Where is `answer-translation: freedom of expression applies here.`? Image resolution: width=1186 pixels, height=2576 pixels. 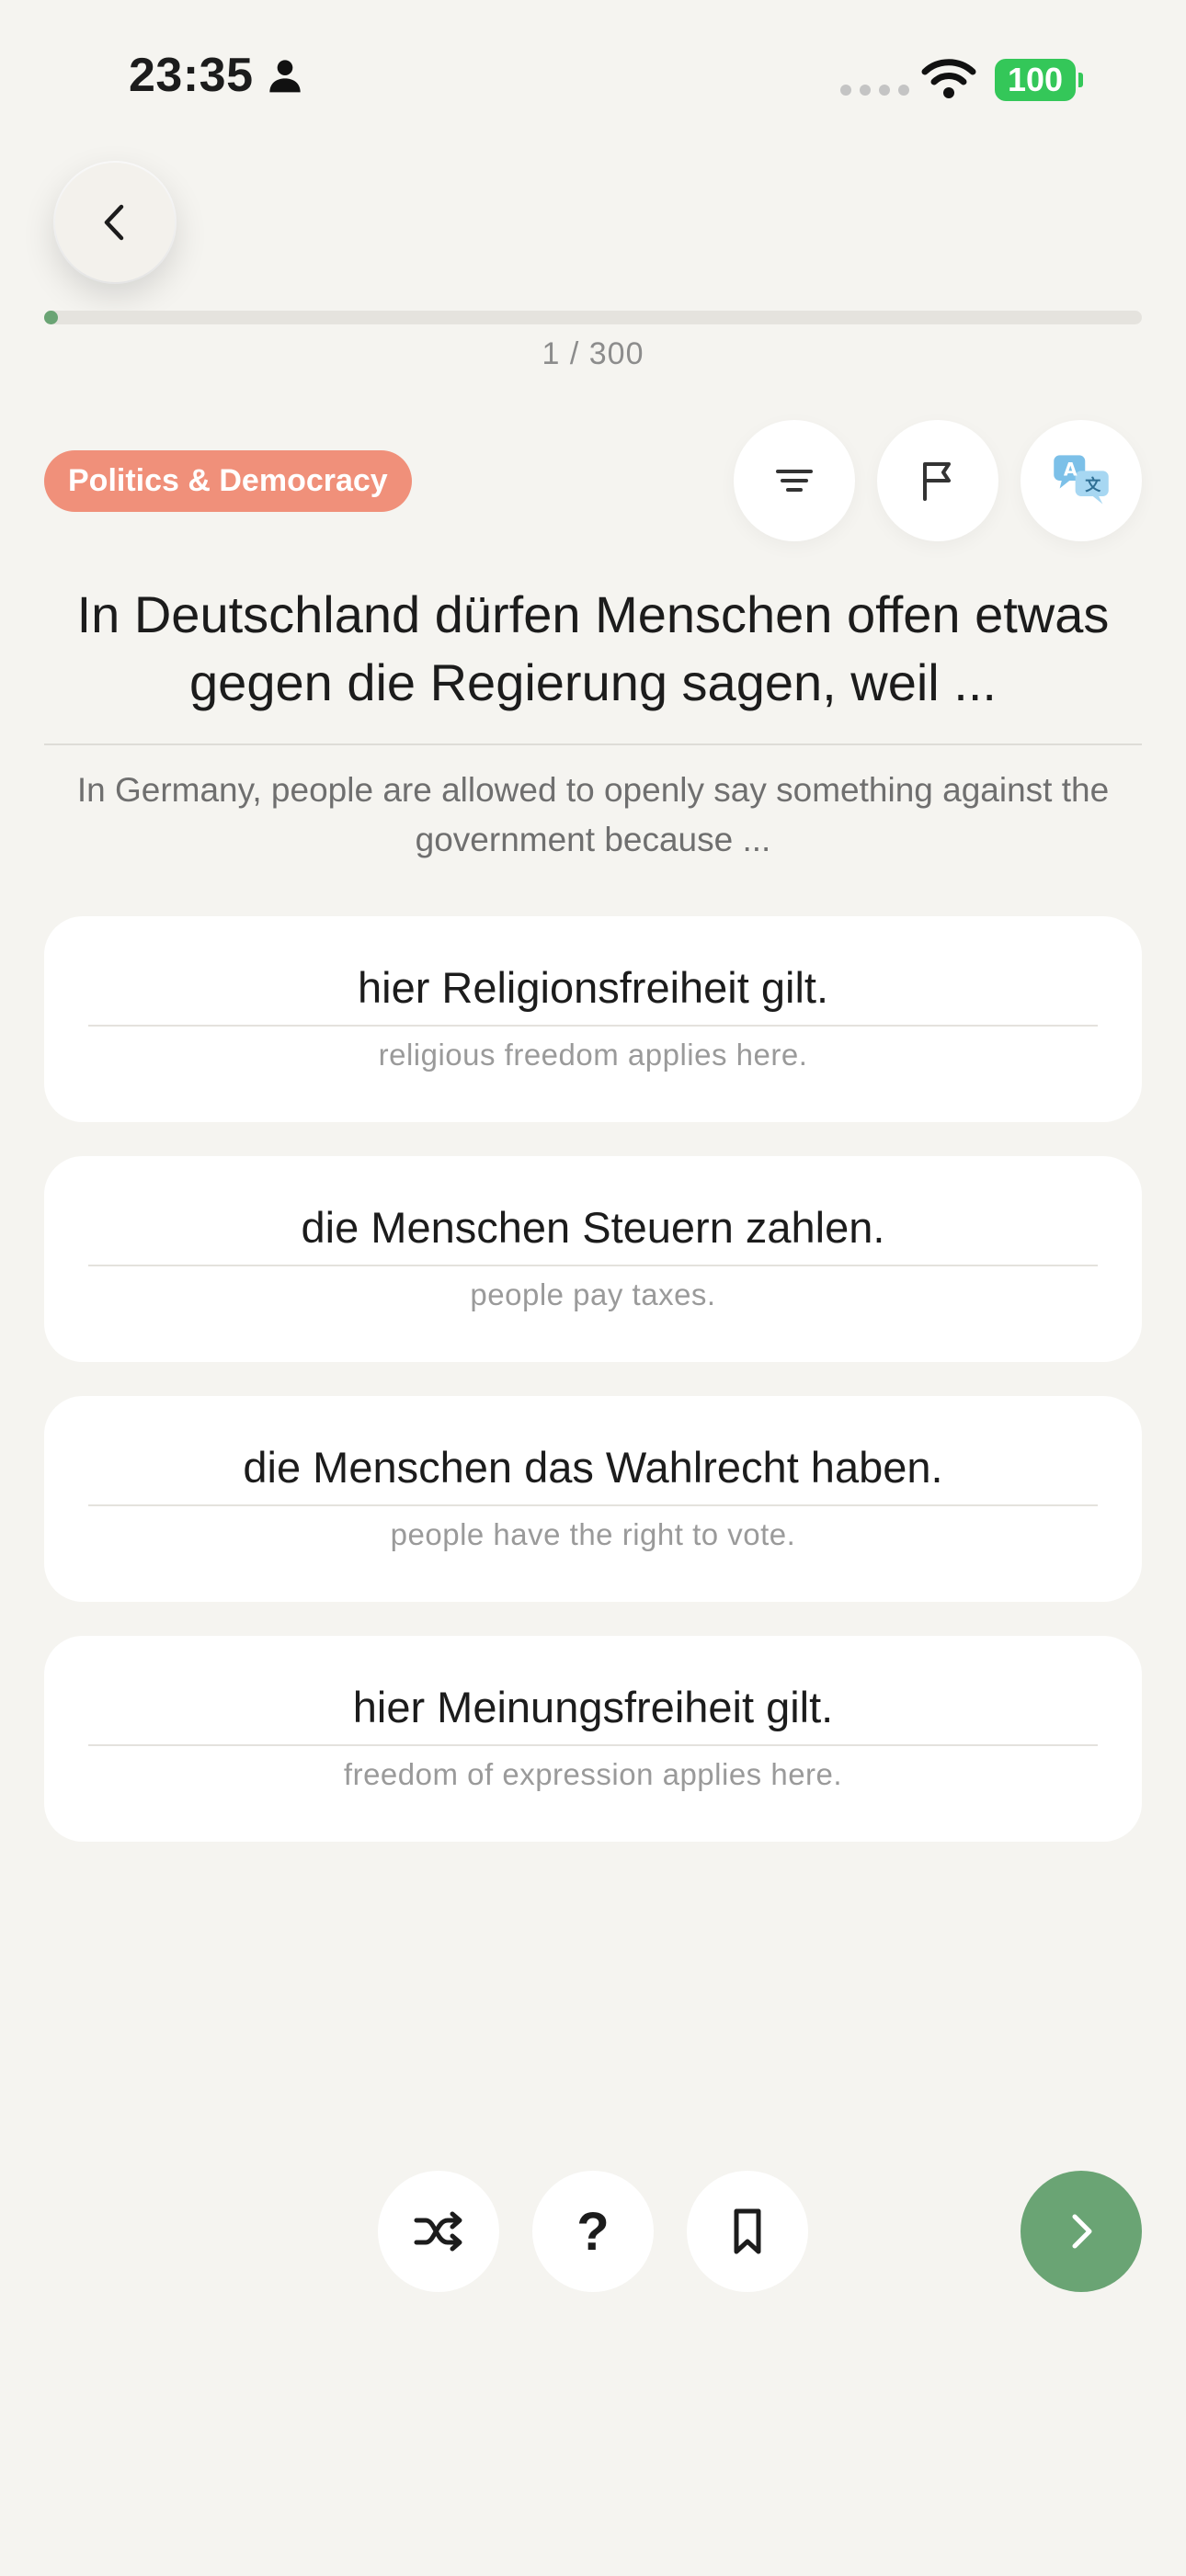 answer-translation: freedom of expression applies here. is located at coordinates (593, 1774).